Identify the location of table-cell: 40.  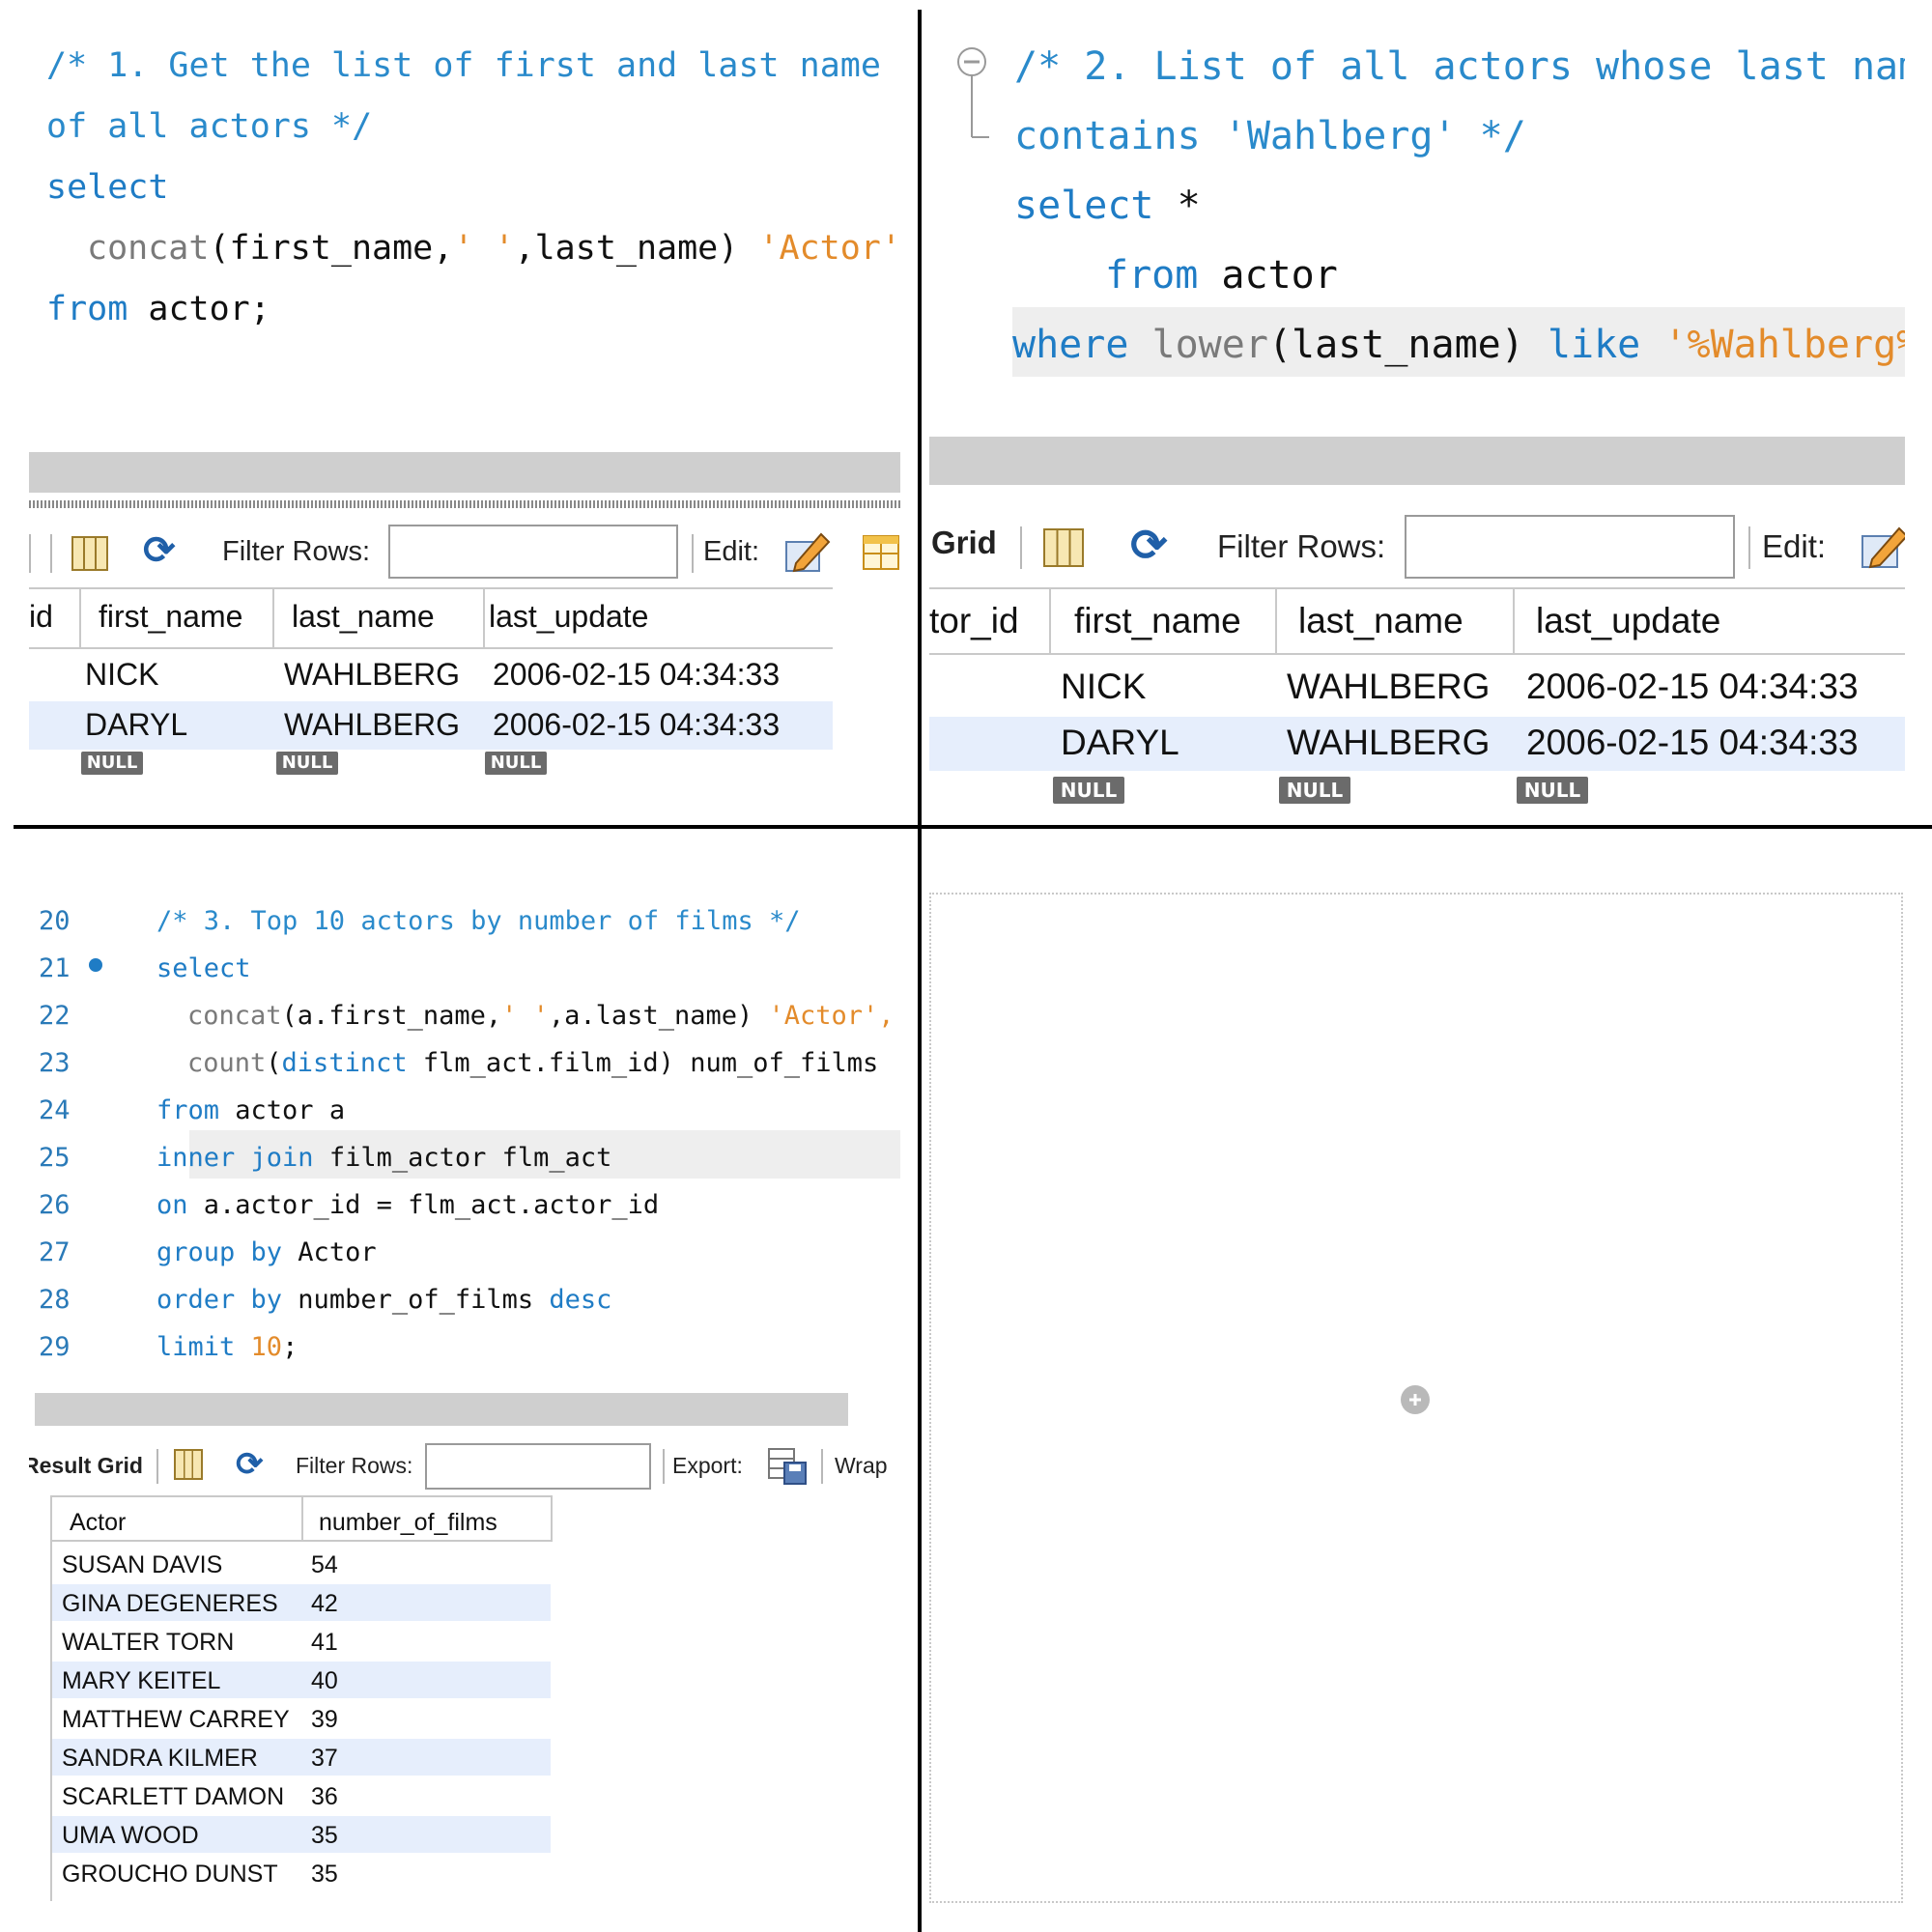
(324, 1681).